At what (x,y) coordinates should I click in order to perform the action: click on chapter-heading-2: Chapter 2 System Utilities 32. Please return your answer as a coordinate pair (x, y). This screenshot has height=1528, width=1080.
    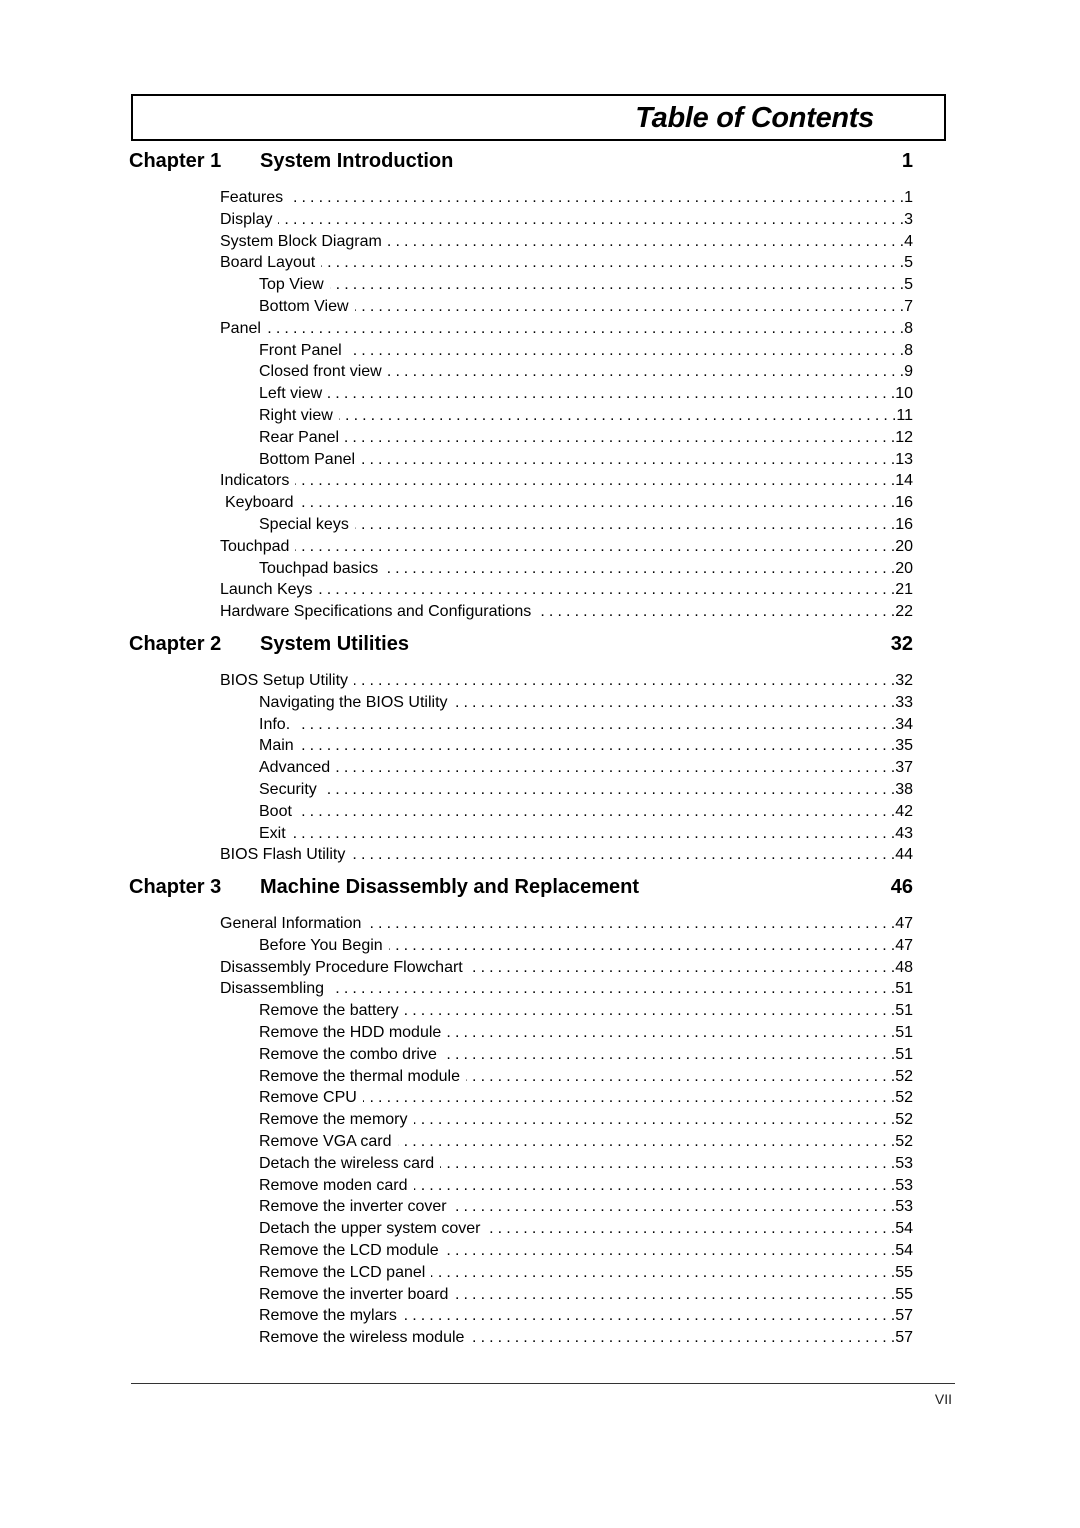
    Looking at the image, I should click on (521, 647).